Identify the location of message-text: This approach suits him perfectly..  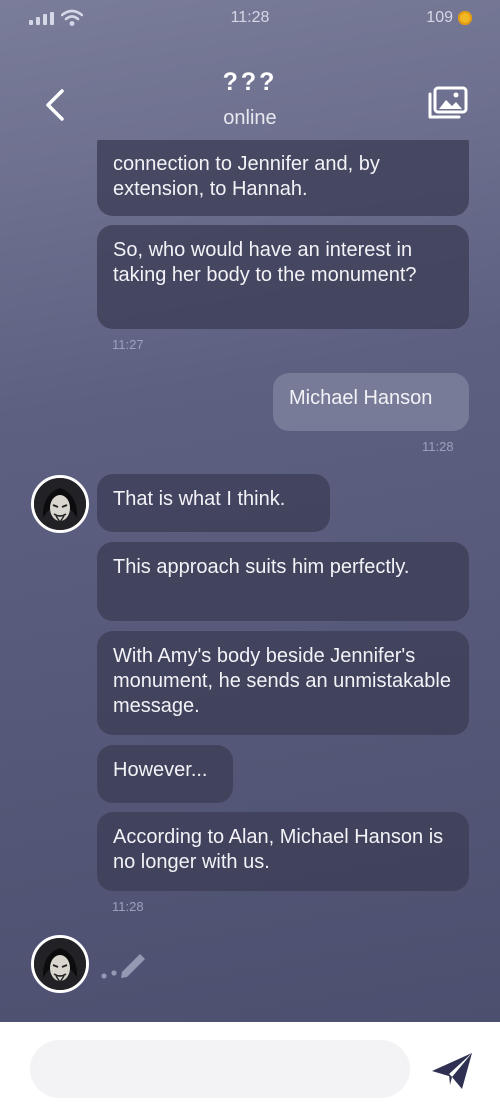
(261, 567).